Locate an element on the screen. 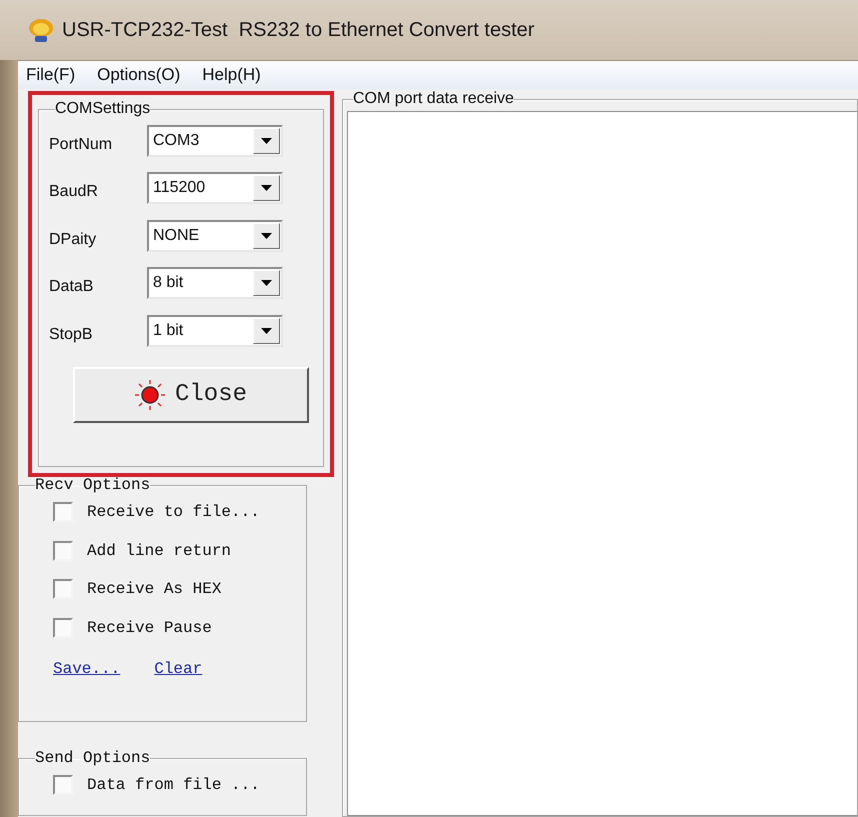 This screenshot has width=858, height=817. close-port-button: Close is located at coordinates (191, 394).